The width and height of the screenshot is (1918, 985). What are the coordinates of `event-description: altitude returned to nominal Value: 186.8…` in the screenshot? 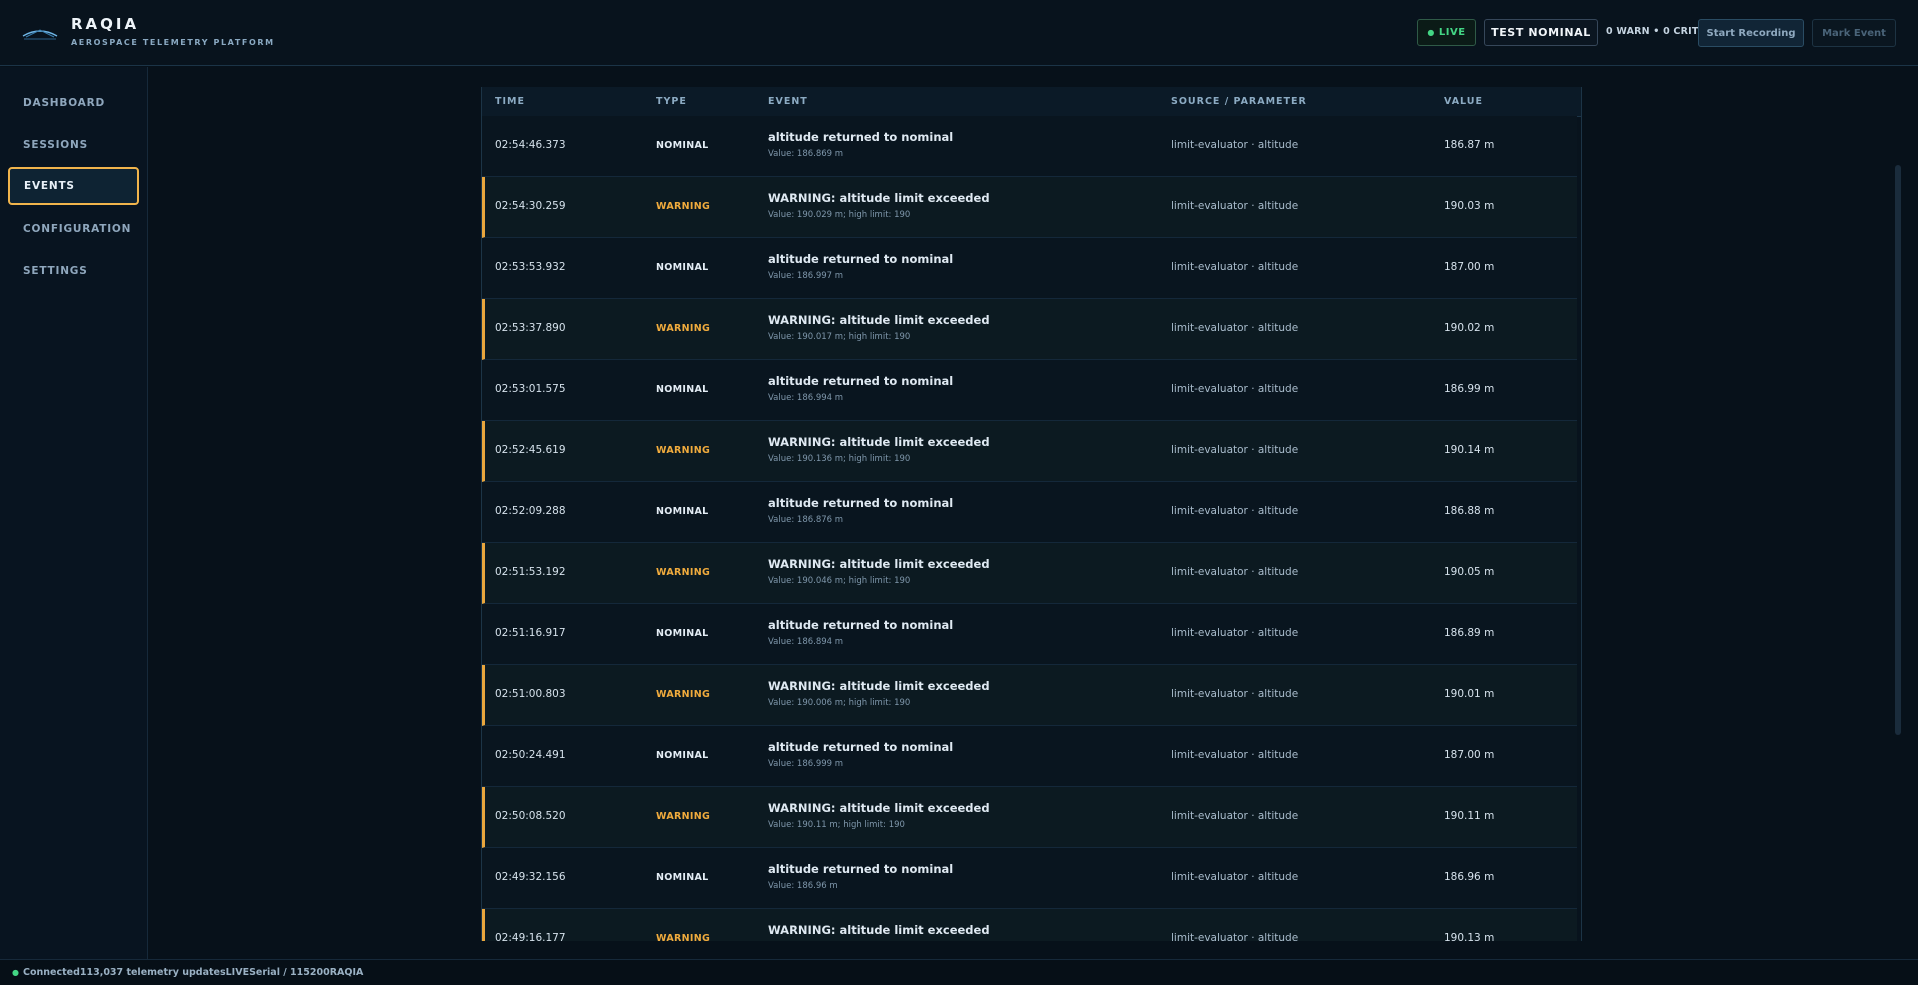 It's located at (860, 510).